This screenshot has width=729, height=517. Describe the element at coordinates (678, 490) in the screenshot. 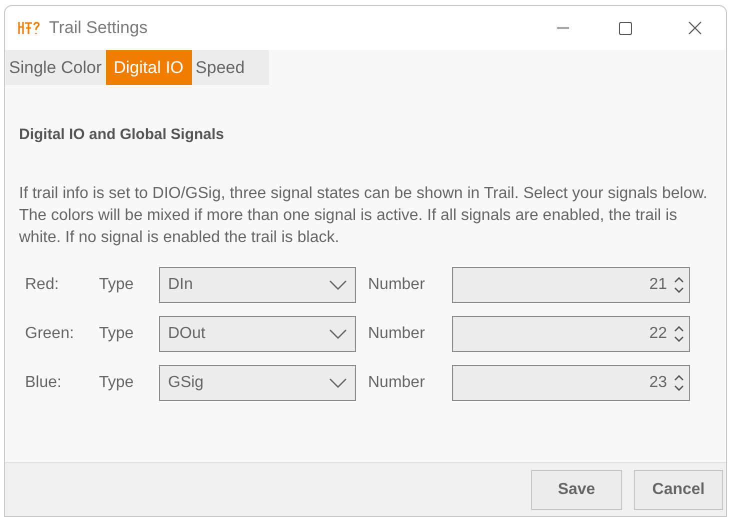

I see `cancel-button: Cancel` at that location.